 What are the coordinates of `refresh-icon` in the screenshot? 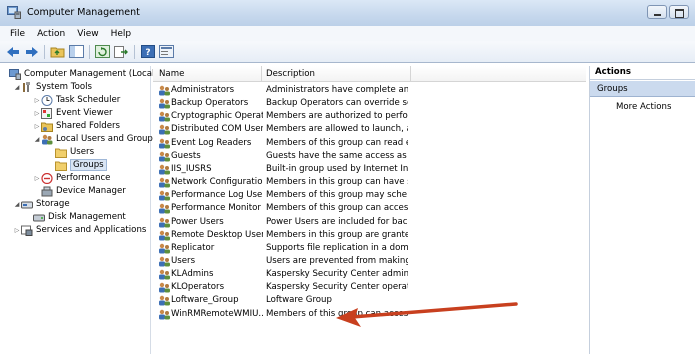 It's located at (102, 52).